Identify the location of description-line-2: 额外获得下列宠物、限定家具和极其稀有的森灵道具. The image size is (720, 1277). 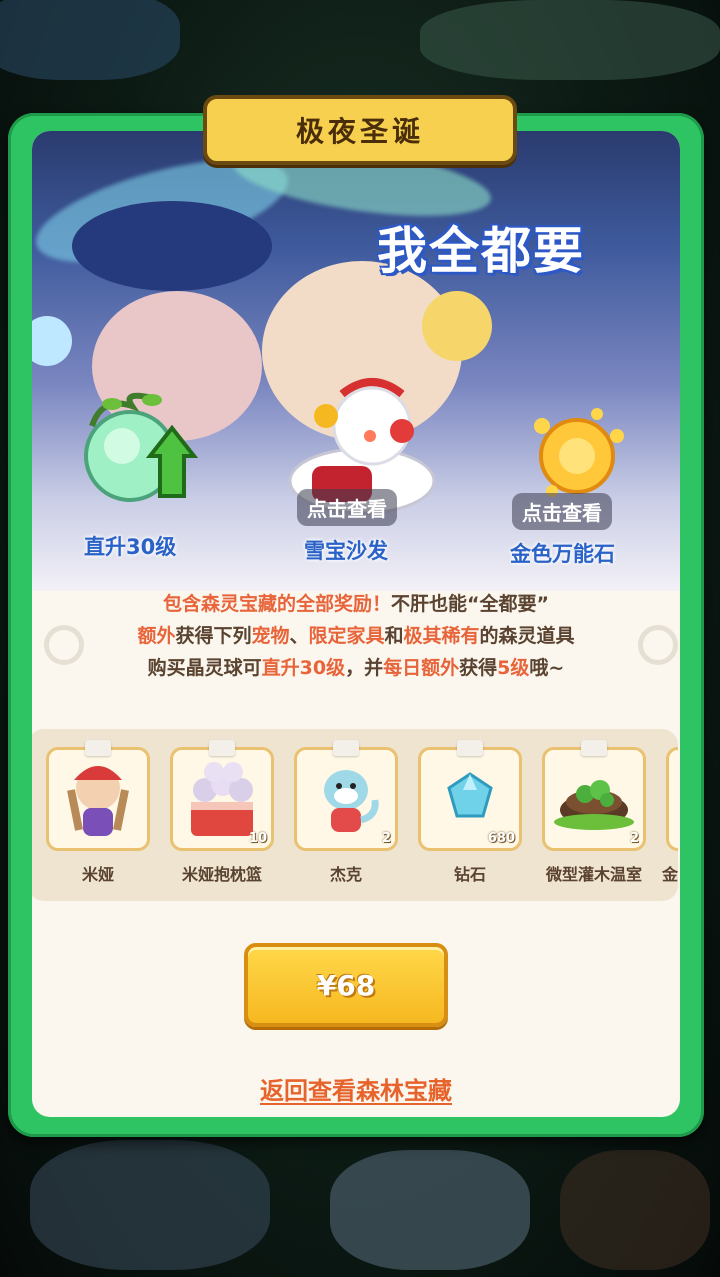
(356, 636).